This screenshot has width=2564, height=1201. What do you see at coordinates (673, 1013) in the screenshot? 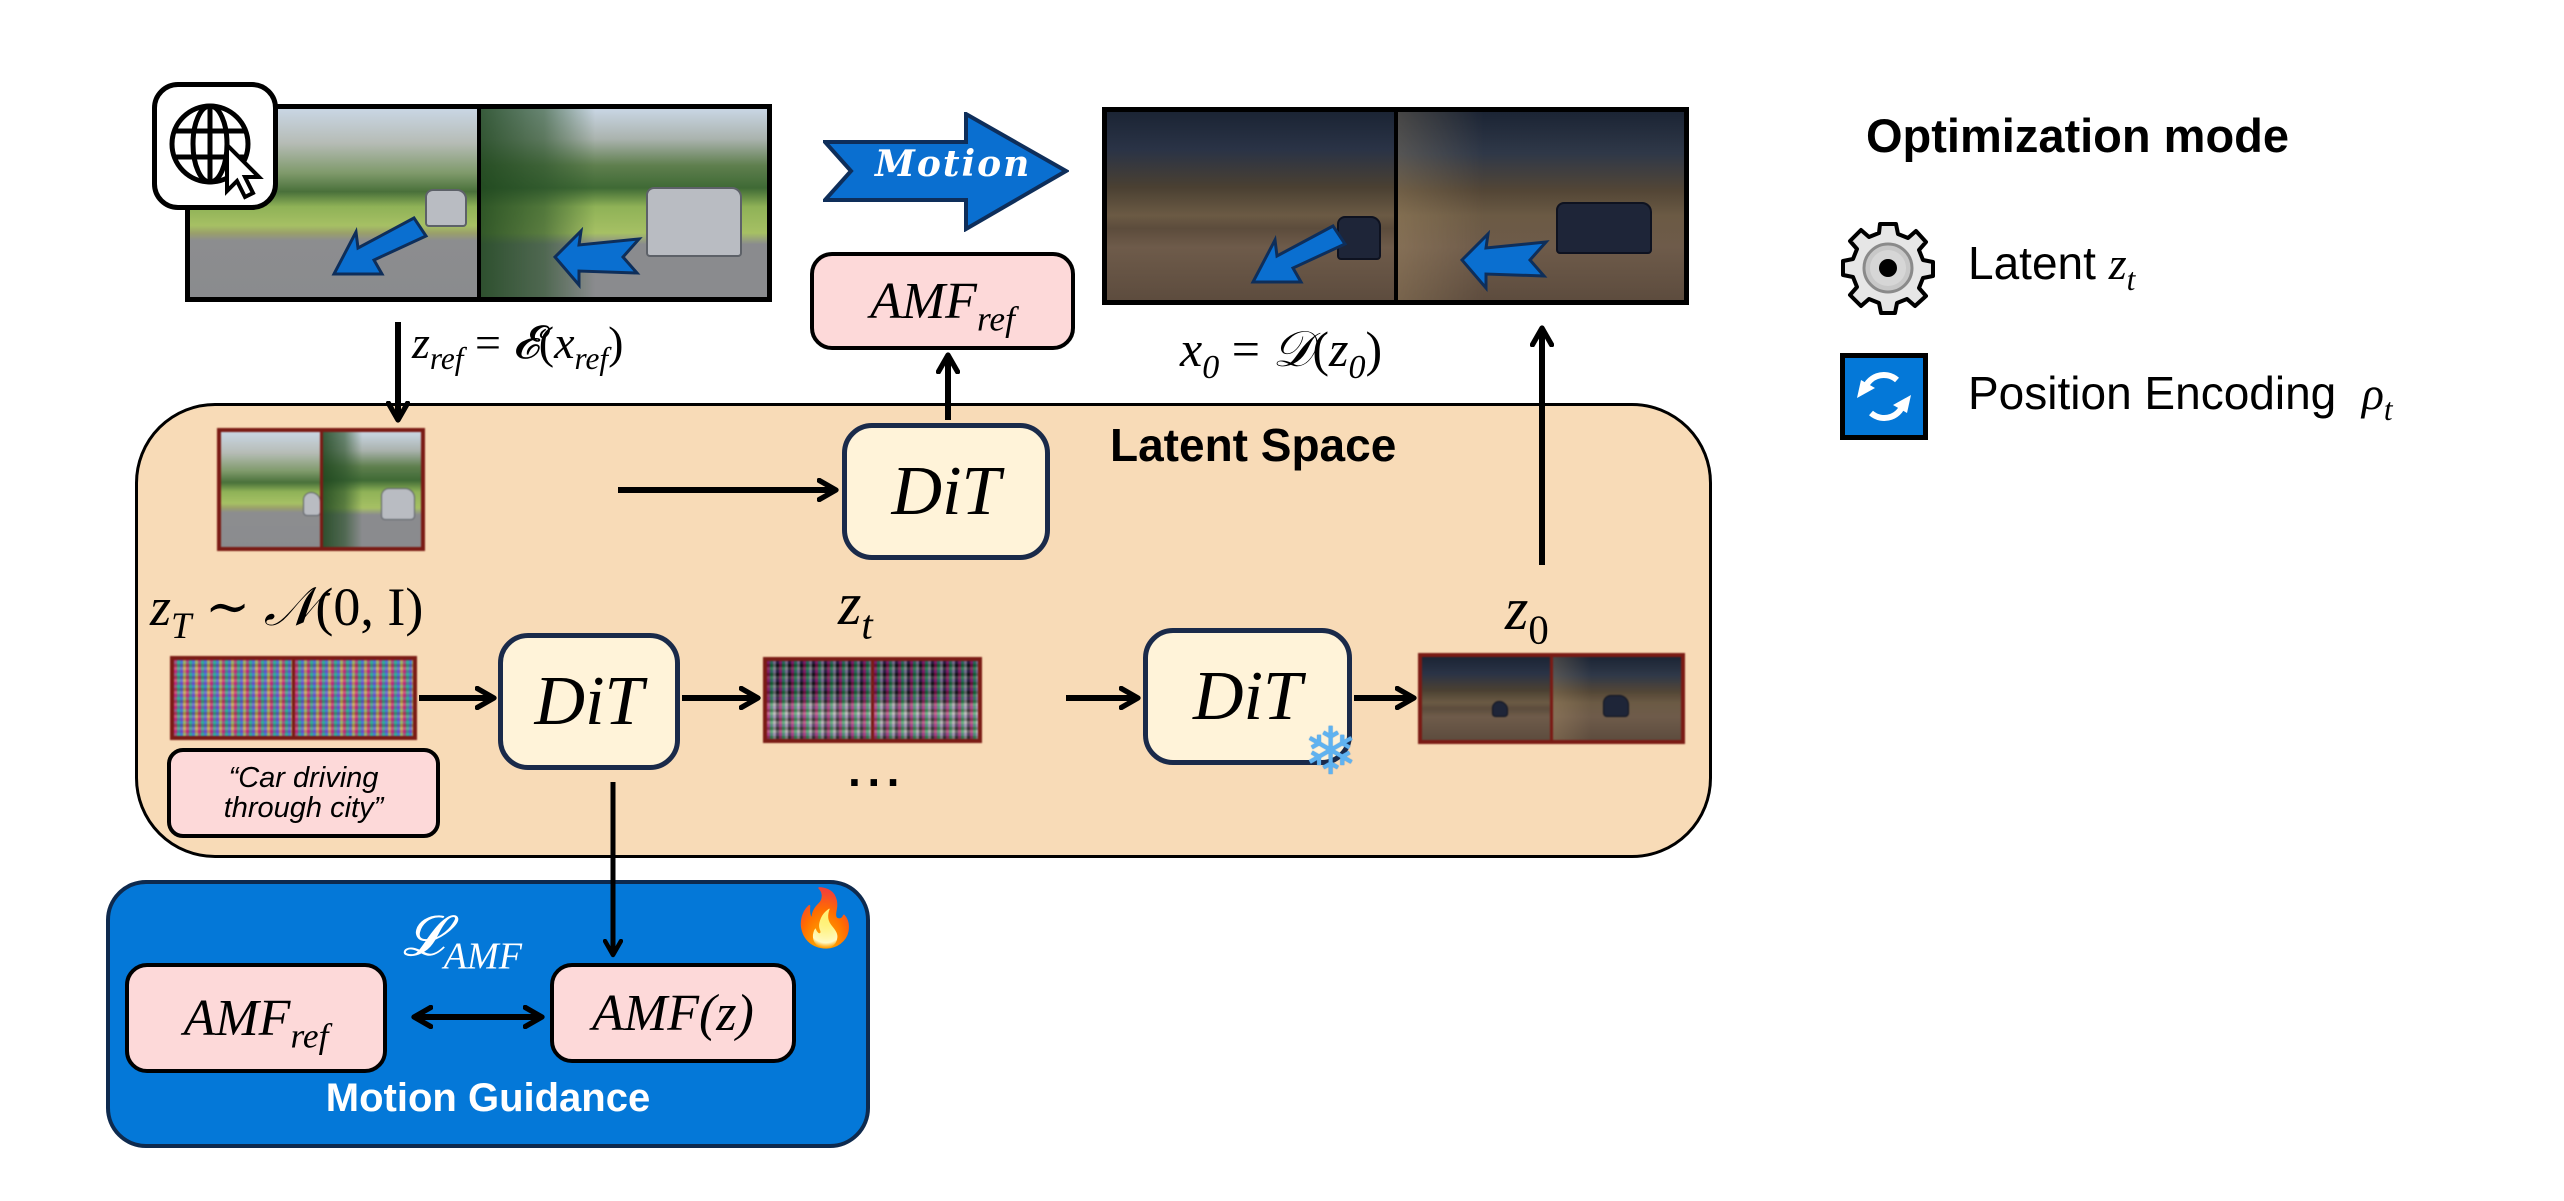
I see `amf-z-box: AMF(z)` at bounding box center [673, 1013].